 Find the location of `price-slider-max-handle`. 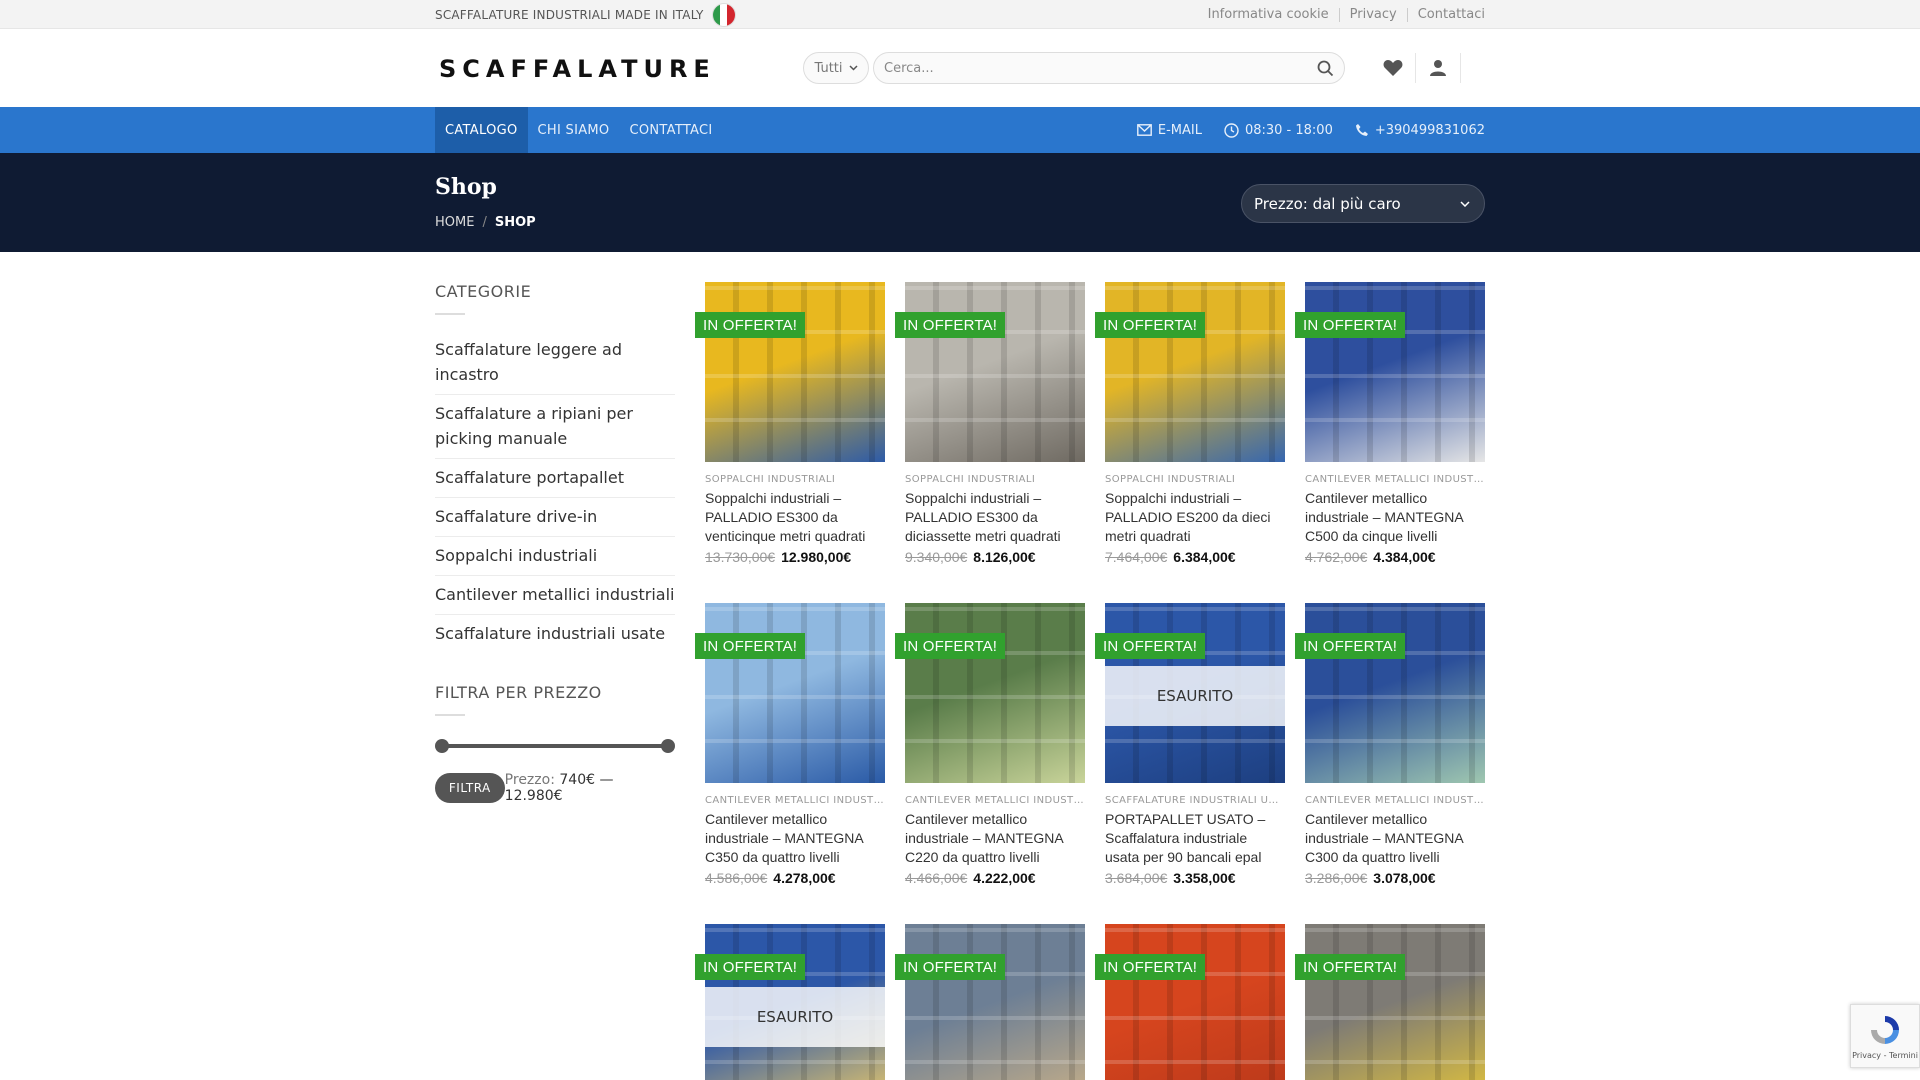

price-slider-max-handle is located at coordinates (668, 746).